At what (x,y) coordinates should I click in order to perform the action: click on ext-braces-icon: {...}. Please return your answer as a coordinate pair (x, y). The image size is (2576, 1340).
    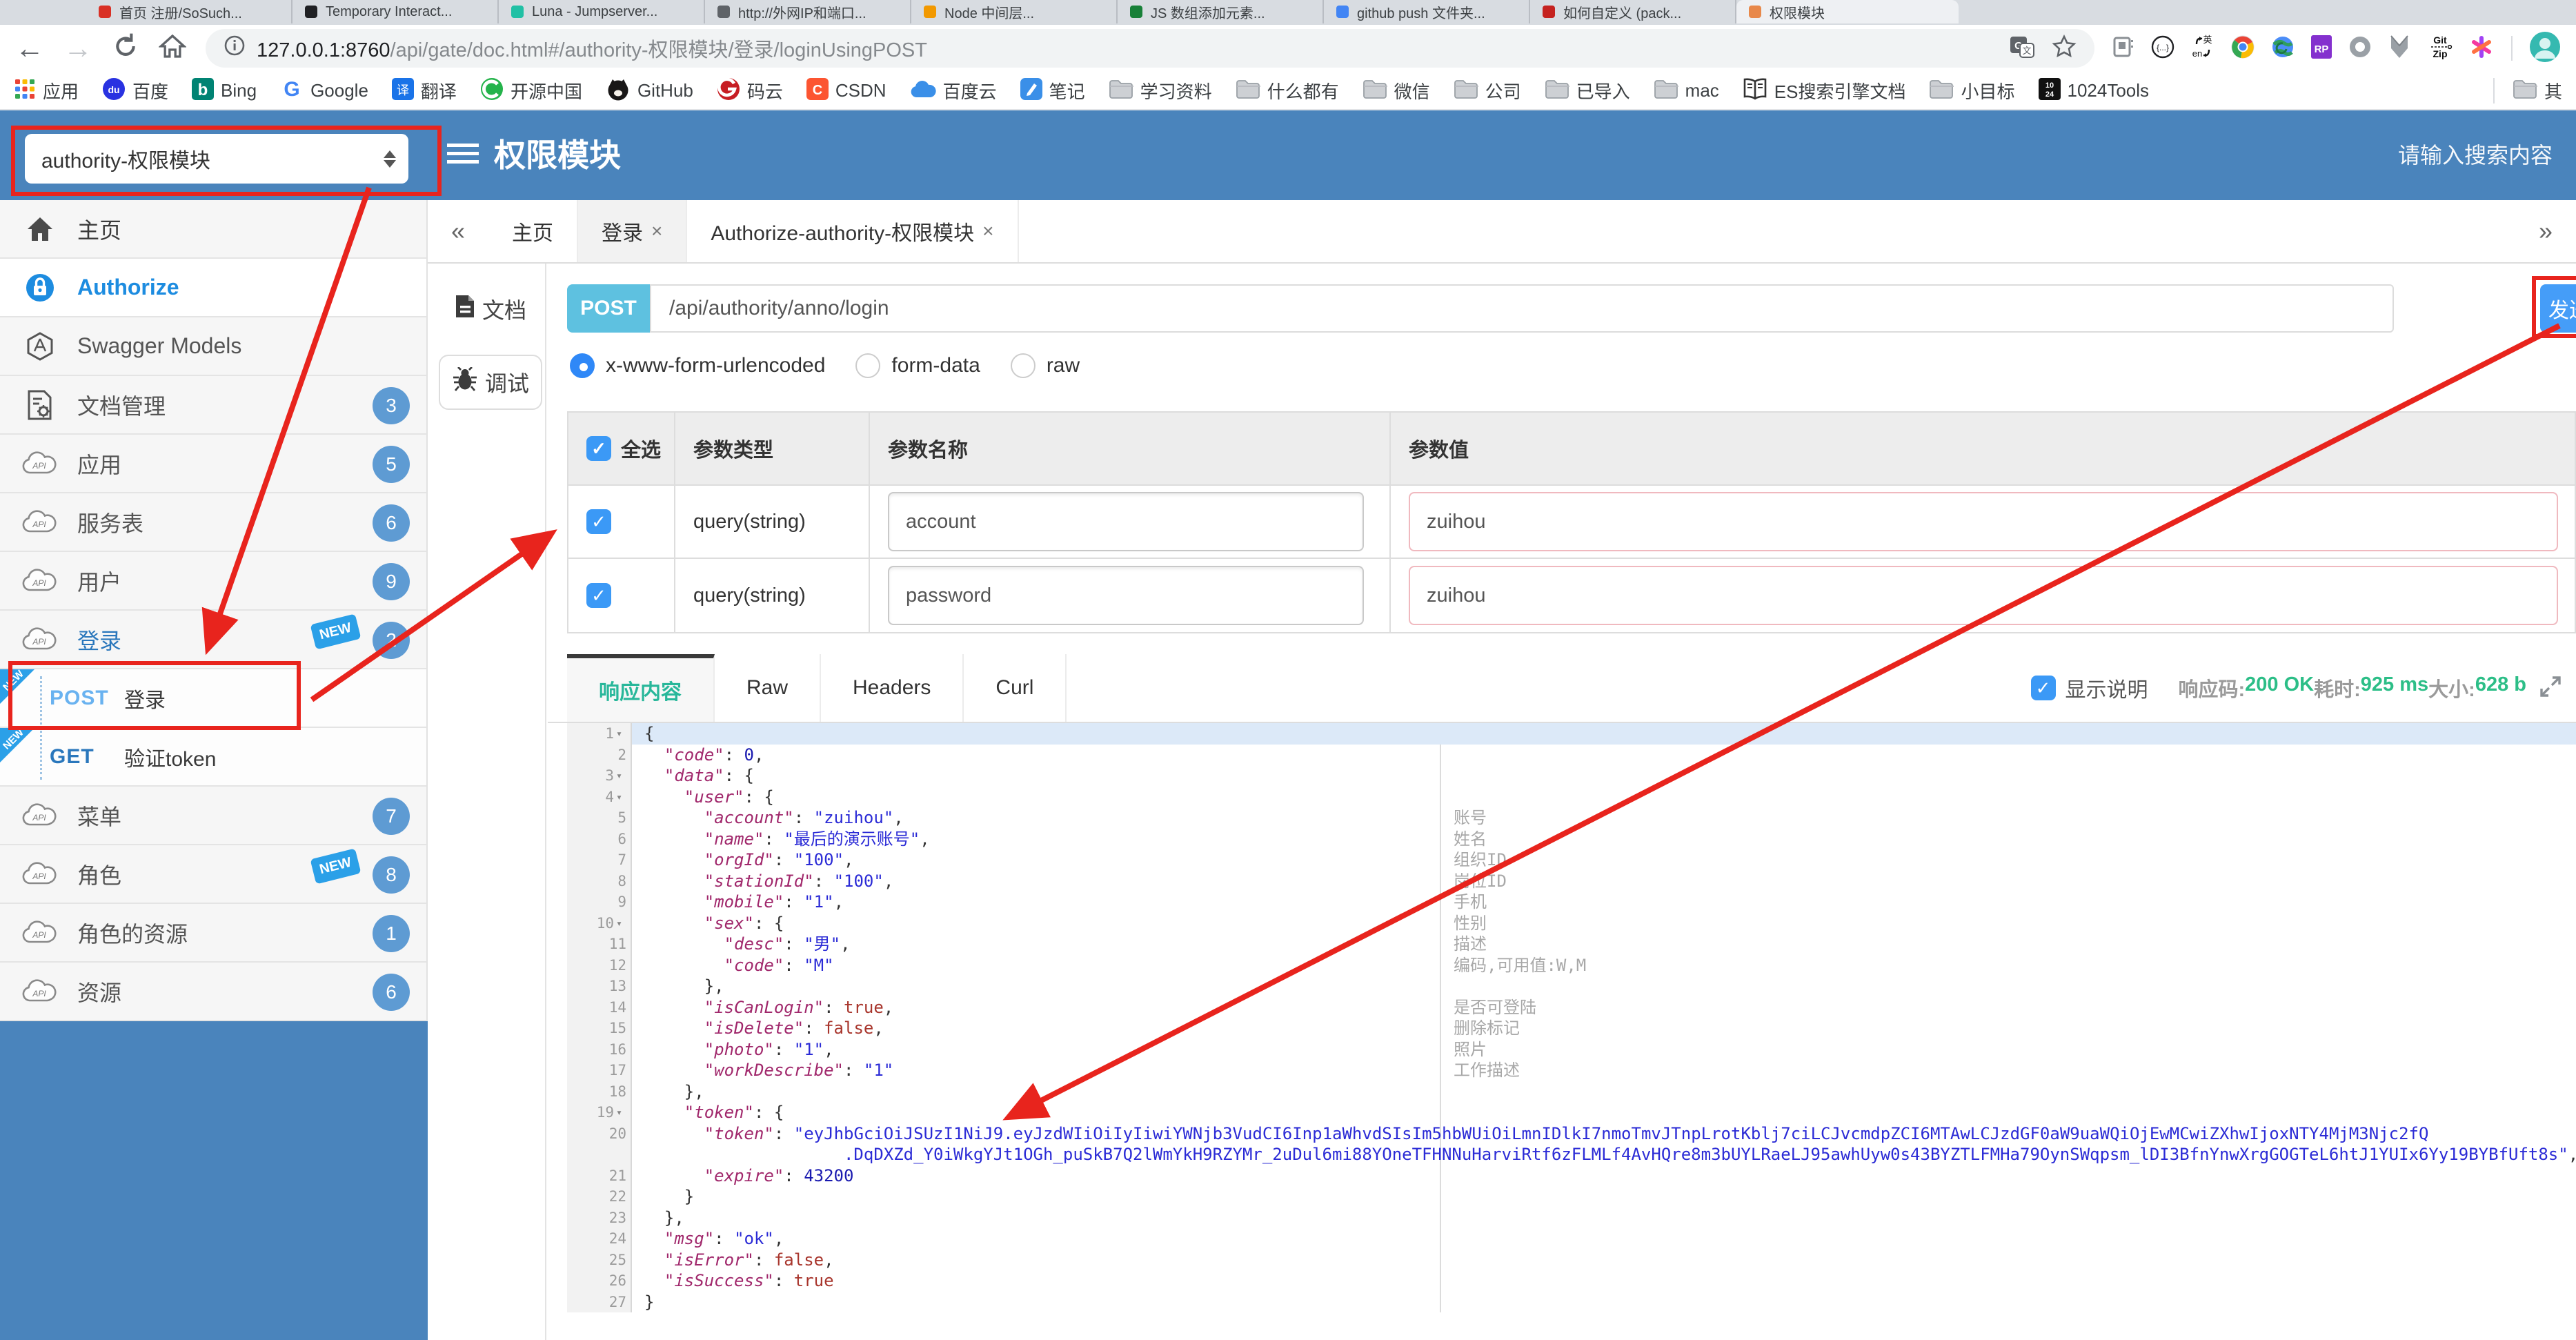
    Looking at the image, I should click on (2162, 48).